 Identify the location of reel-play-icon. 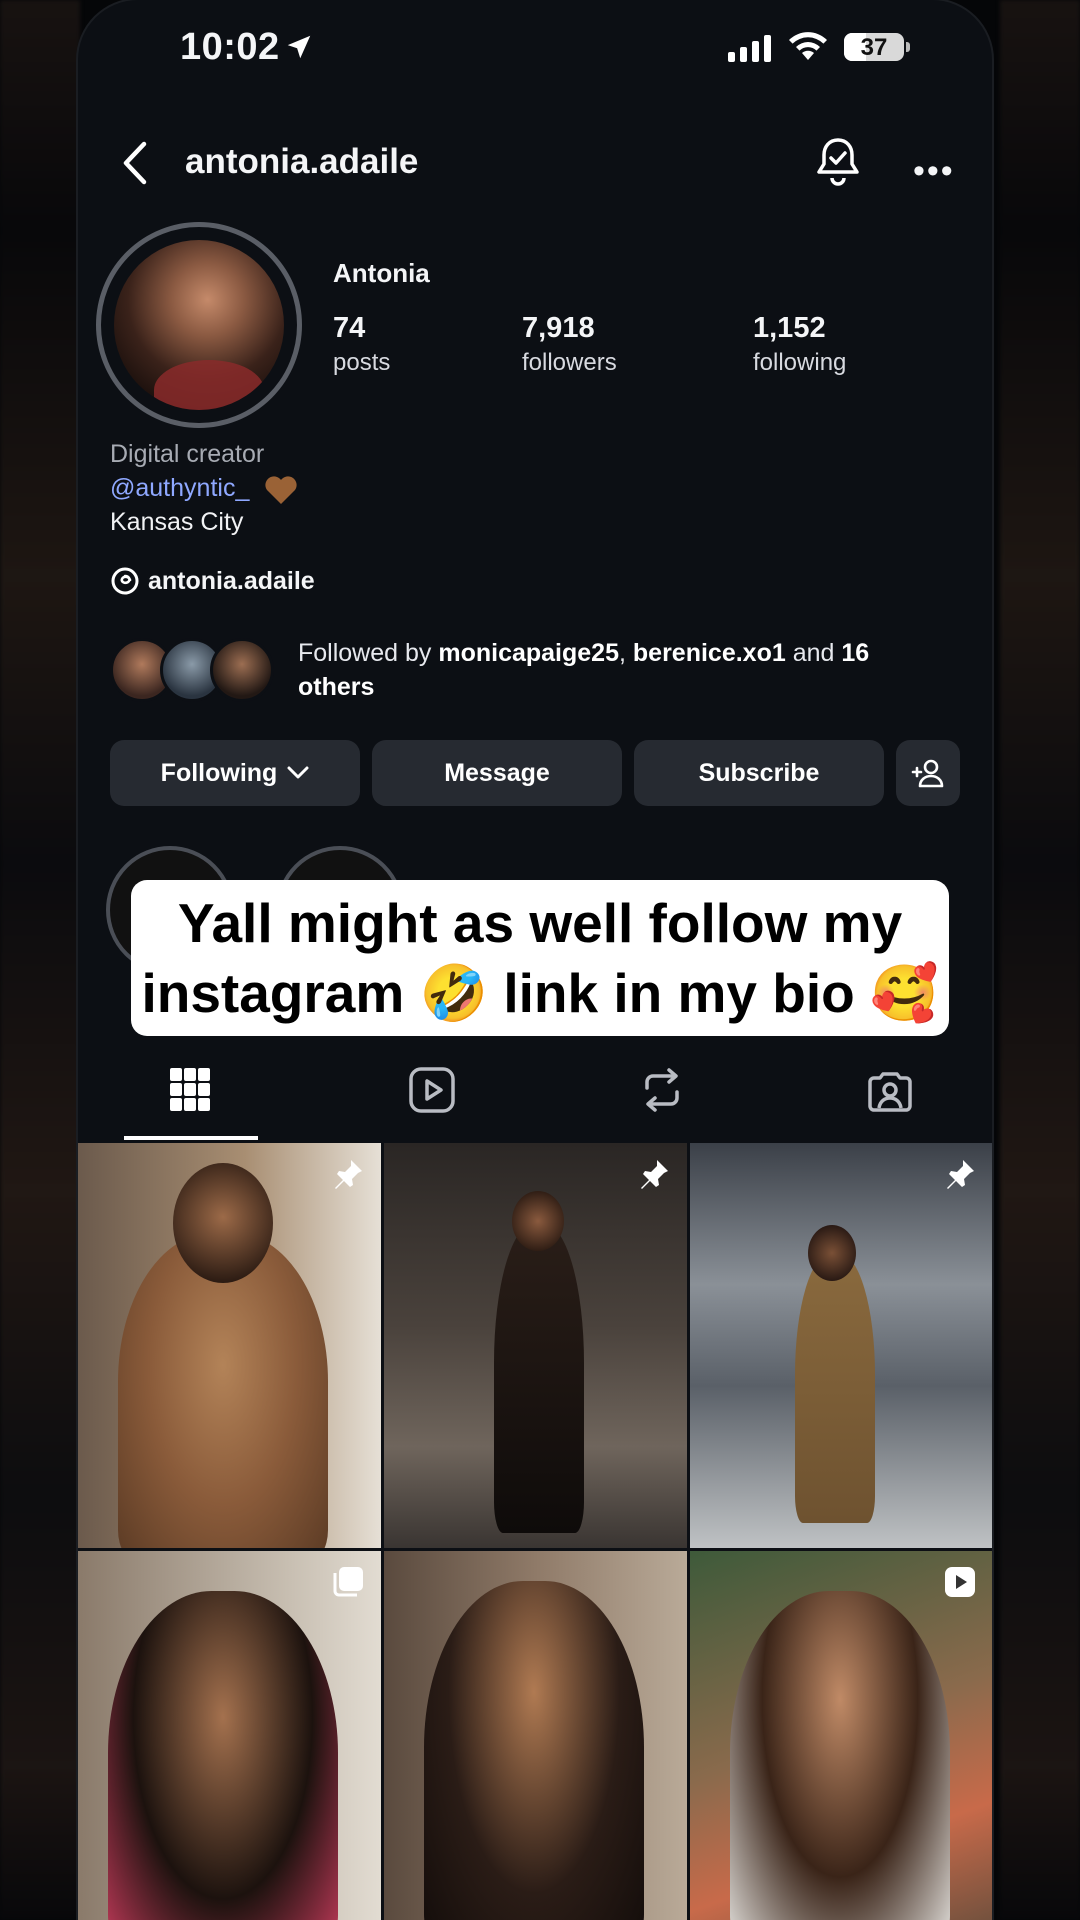
(432, 1090).